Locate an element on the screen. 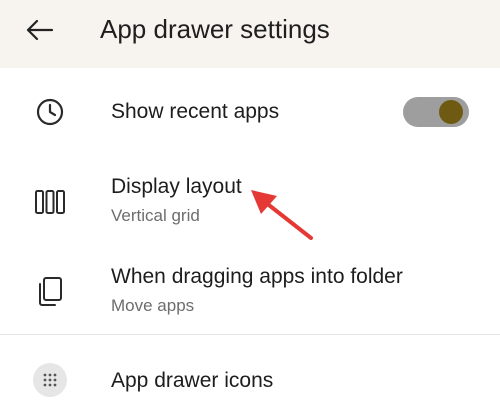  setting-label: Display layout is located at coordinates (176, 186).